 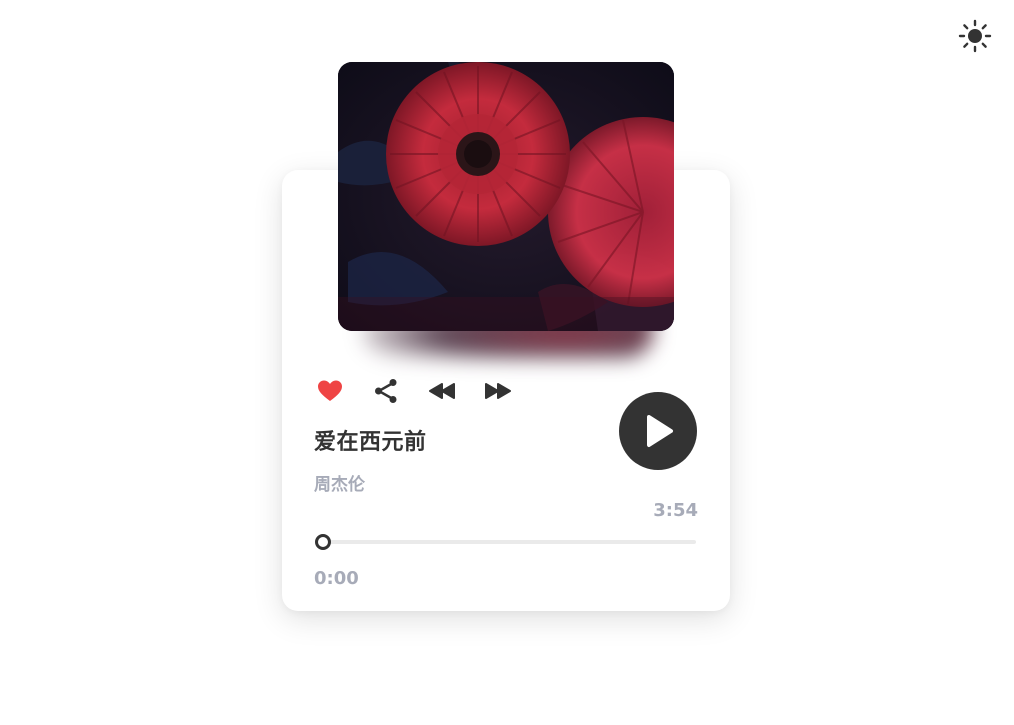 I want to click on player-actions, so click(x=426, y=391).